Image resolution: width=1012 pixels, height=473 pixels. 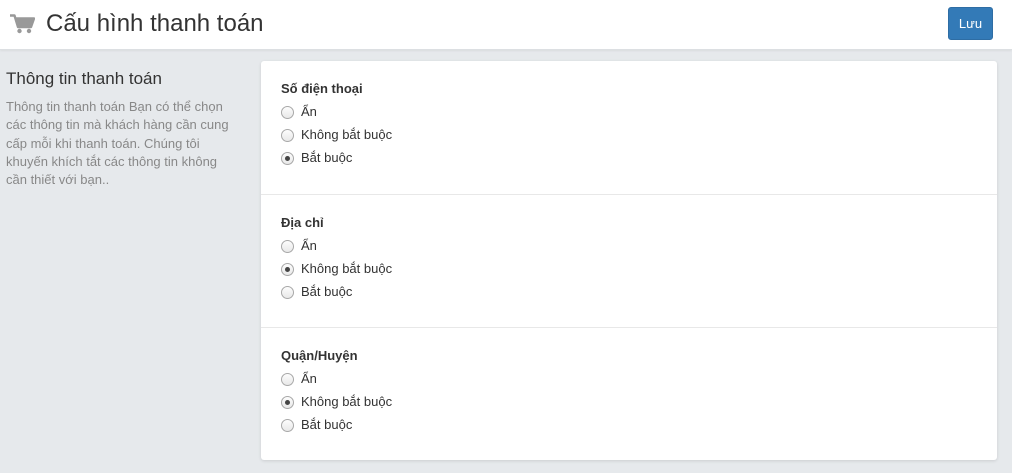 I want to click on option-district-optional: Không bắt buộc, so click(x=336, y=402).